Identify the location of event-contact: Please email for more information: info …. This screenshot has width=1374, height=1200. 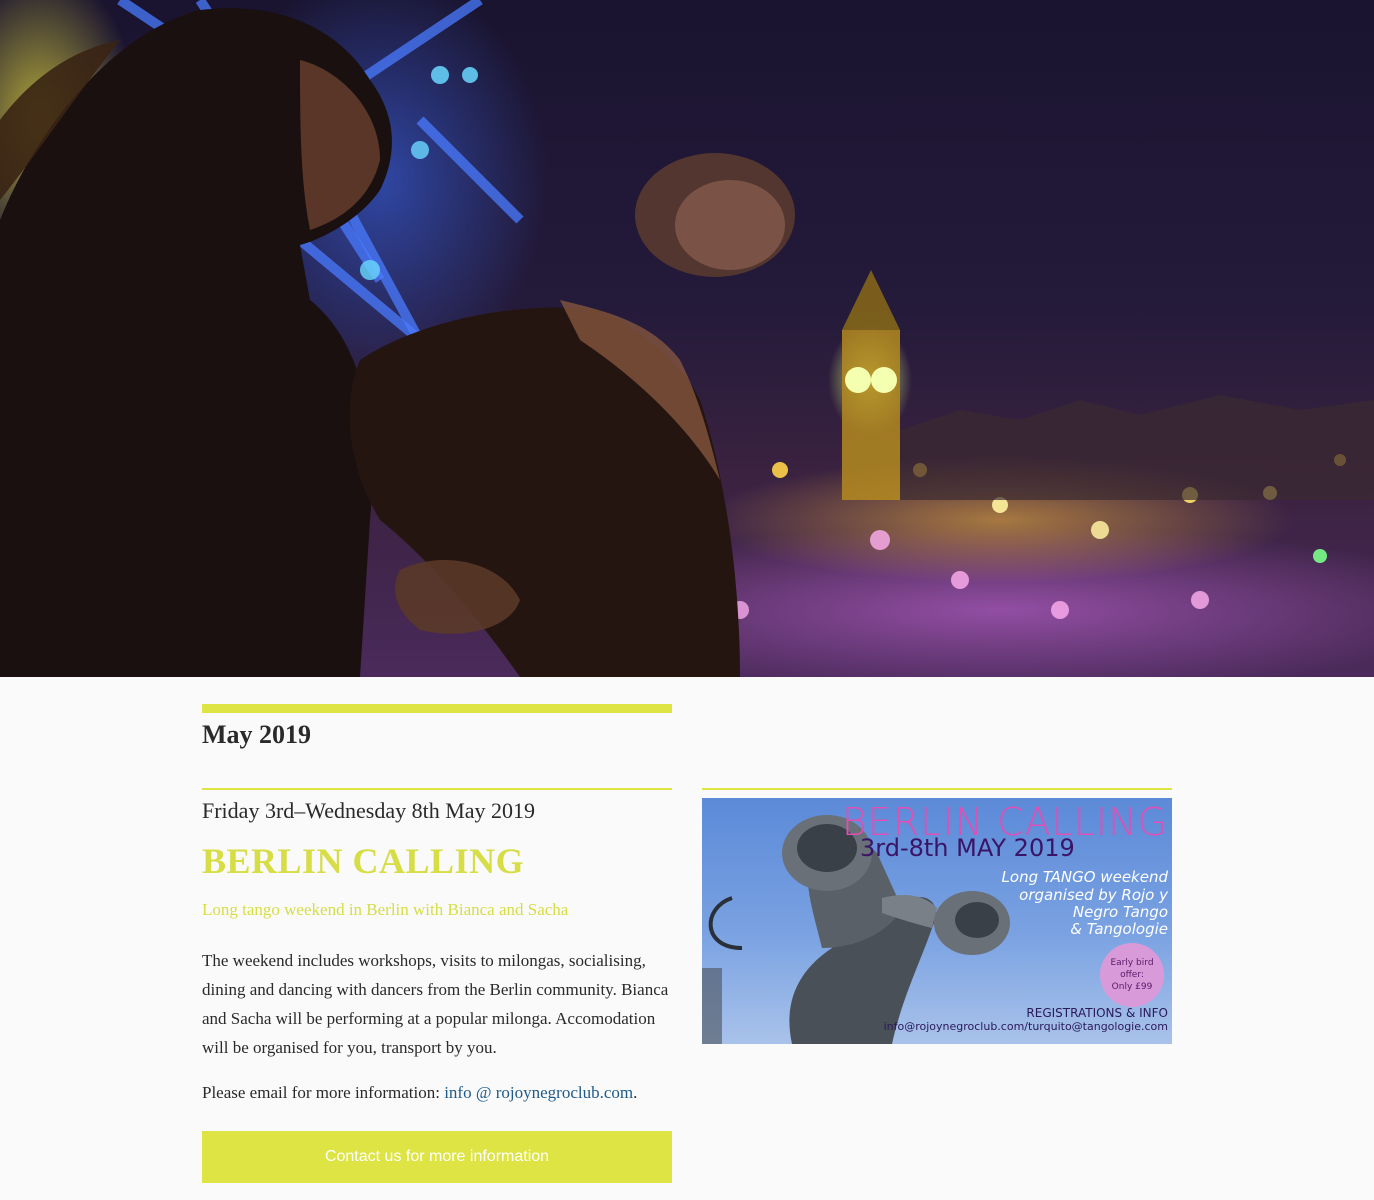
(419, 1093).